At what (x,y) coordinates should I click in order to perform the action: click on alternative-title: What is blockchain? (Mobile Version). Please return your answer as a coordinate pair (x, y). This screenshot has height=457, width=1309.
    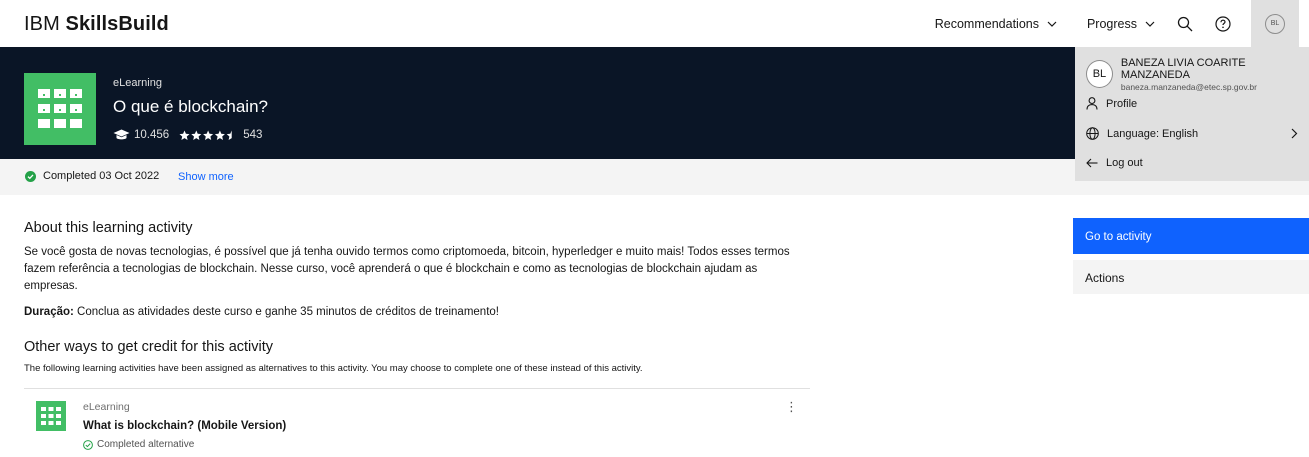
    Looking at the image, I should click on (184, 426).